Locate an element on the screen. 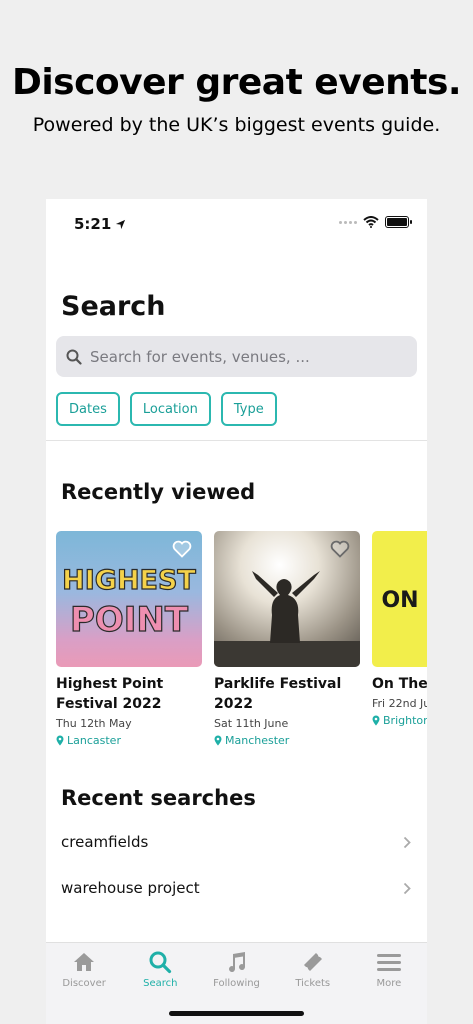 Image resolution: width=473 pixels, height=1024 pixels. promo-headline: Discover great events. is located at coordinates (236, 82).